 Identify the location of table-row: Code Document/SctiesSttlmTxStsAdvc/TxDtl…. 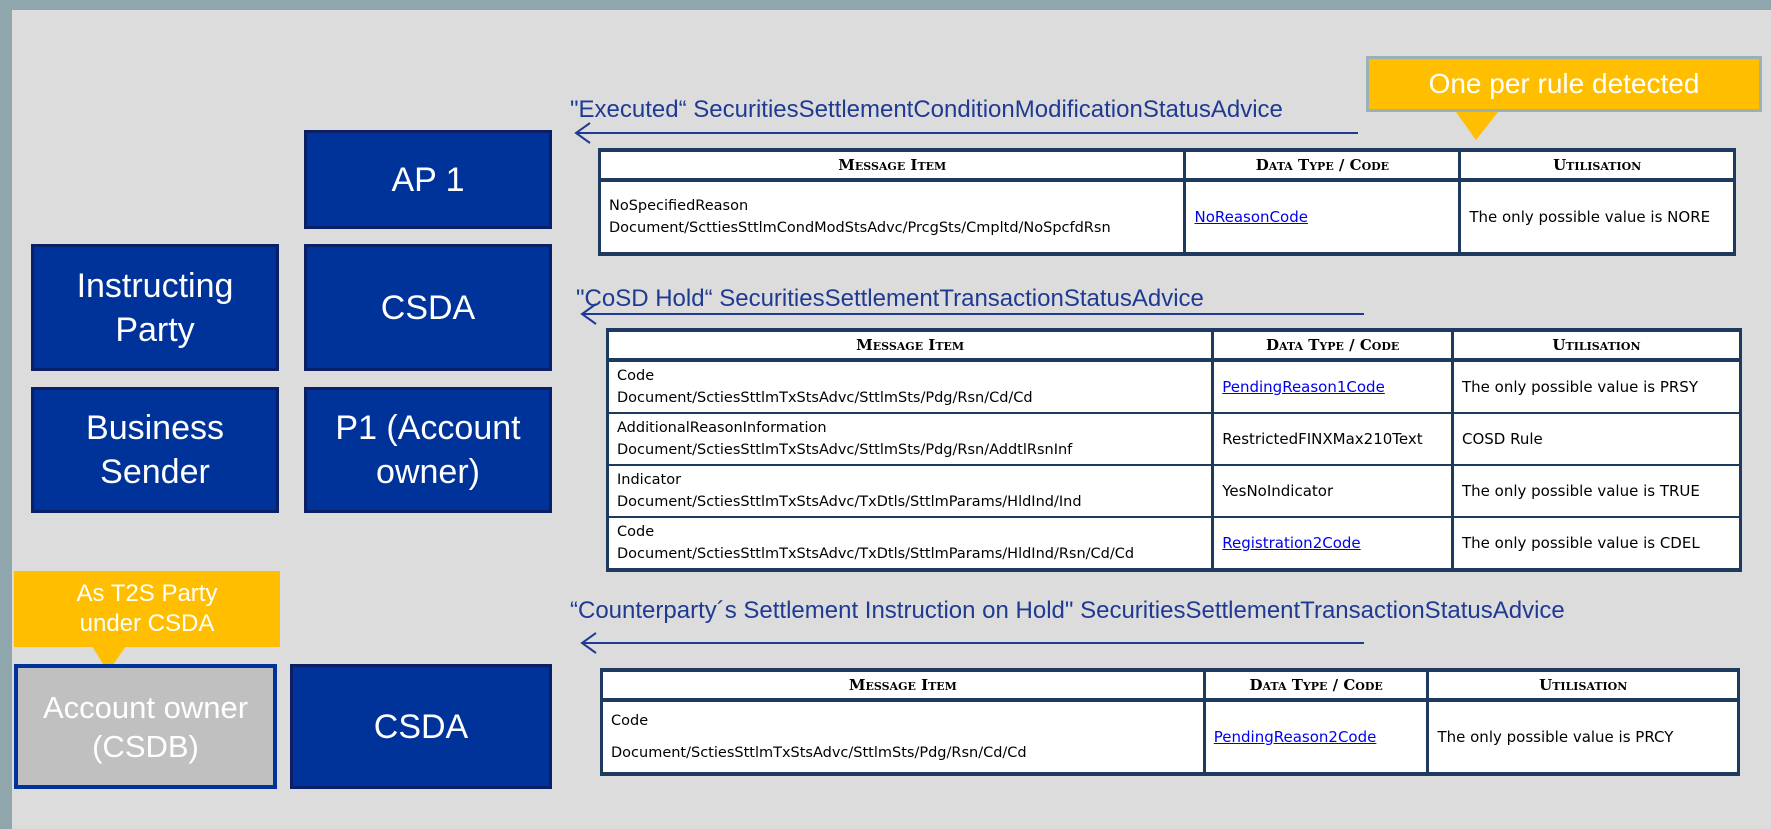
(1173, 544).